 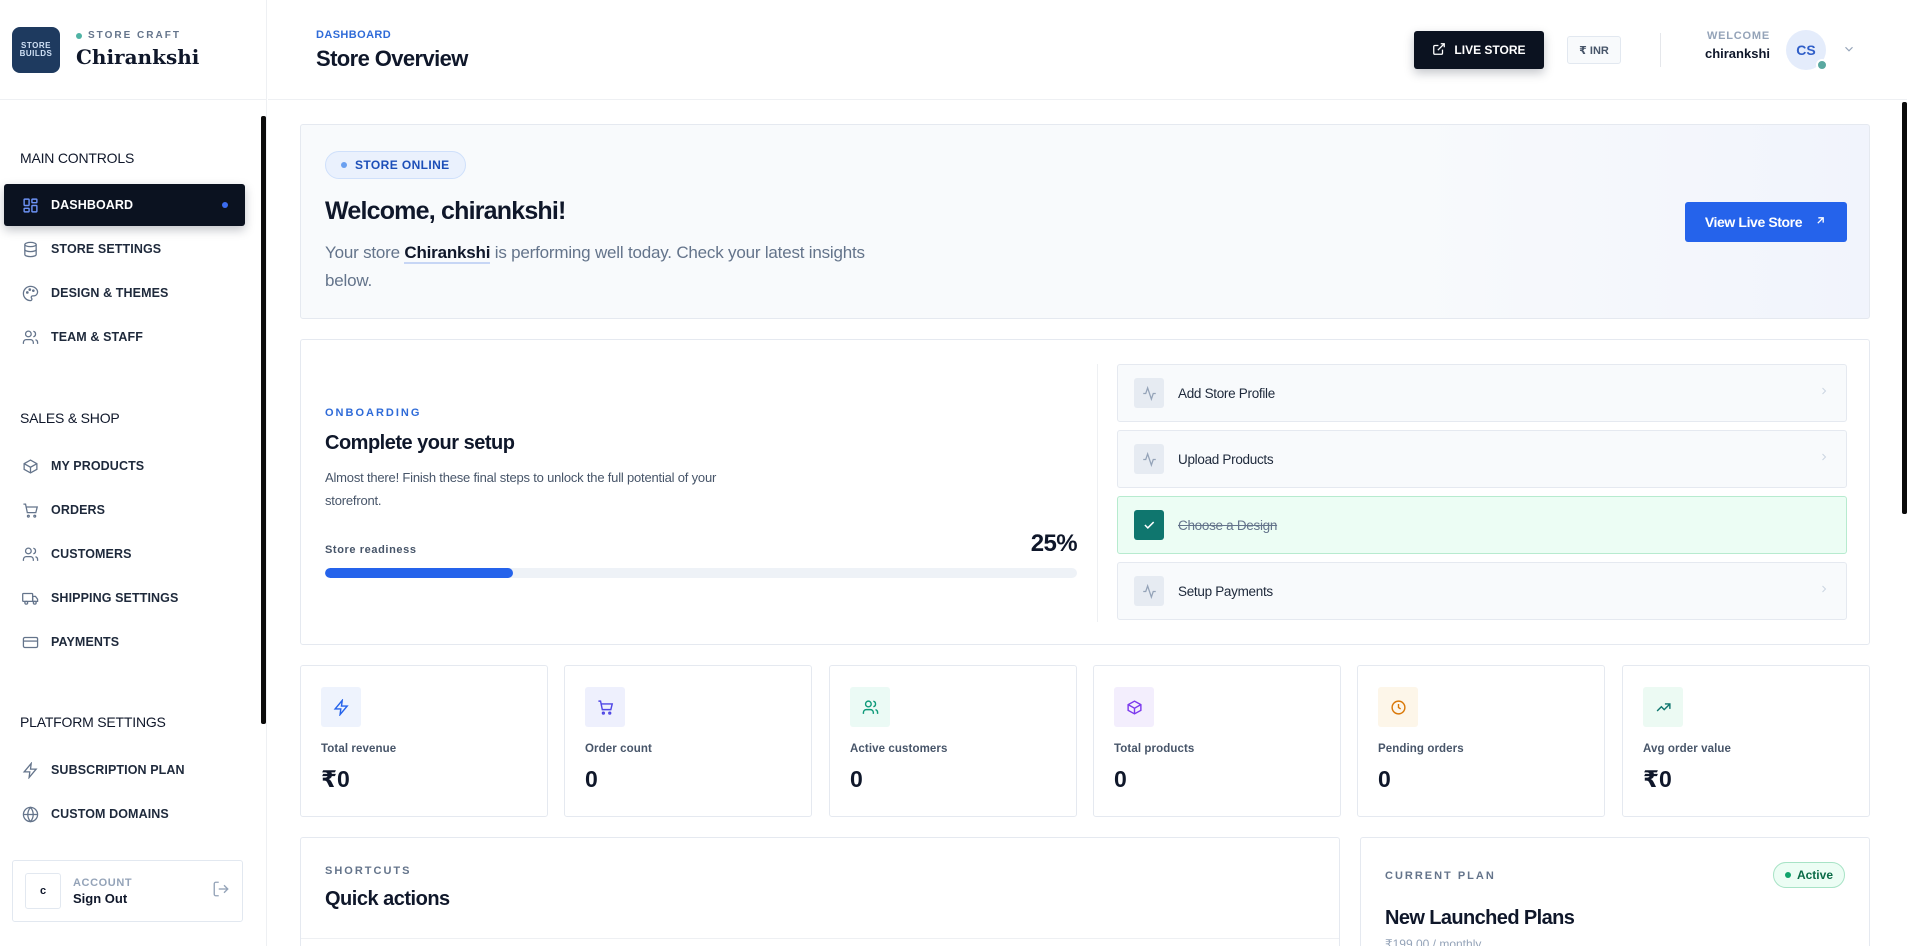 What do you see at coordinates (1097, 493) in the screenshot?
I see `onboarding-divider` at bounding box center [1097, 493].